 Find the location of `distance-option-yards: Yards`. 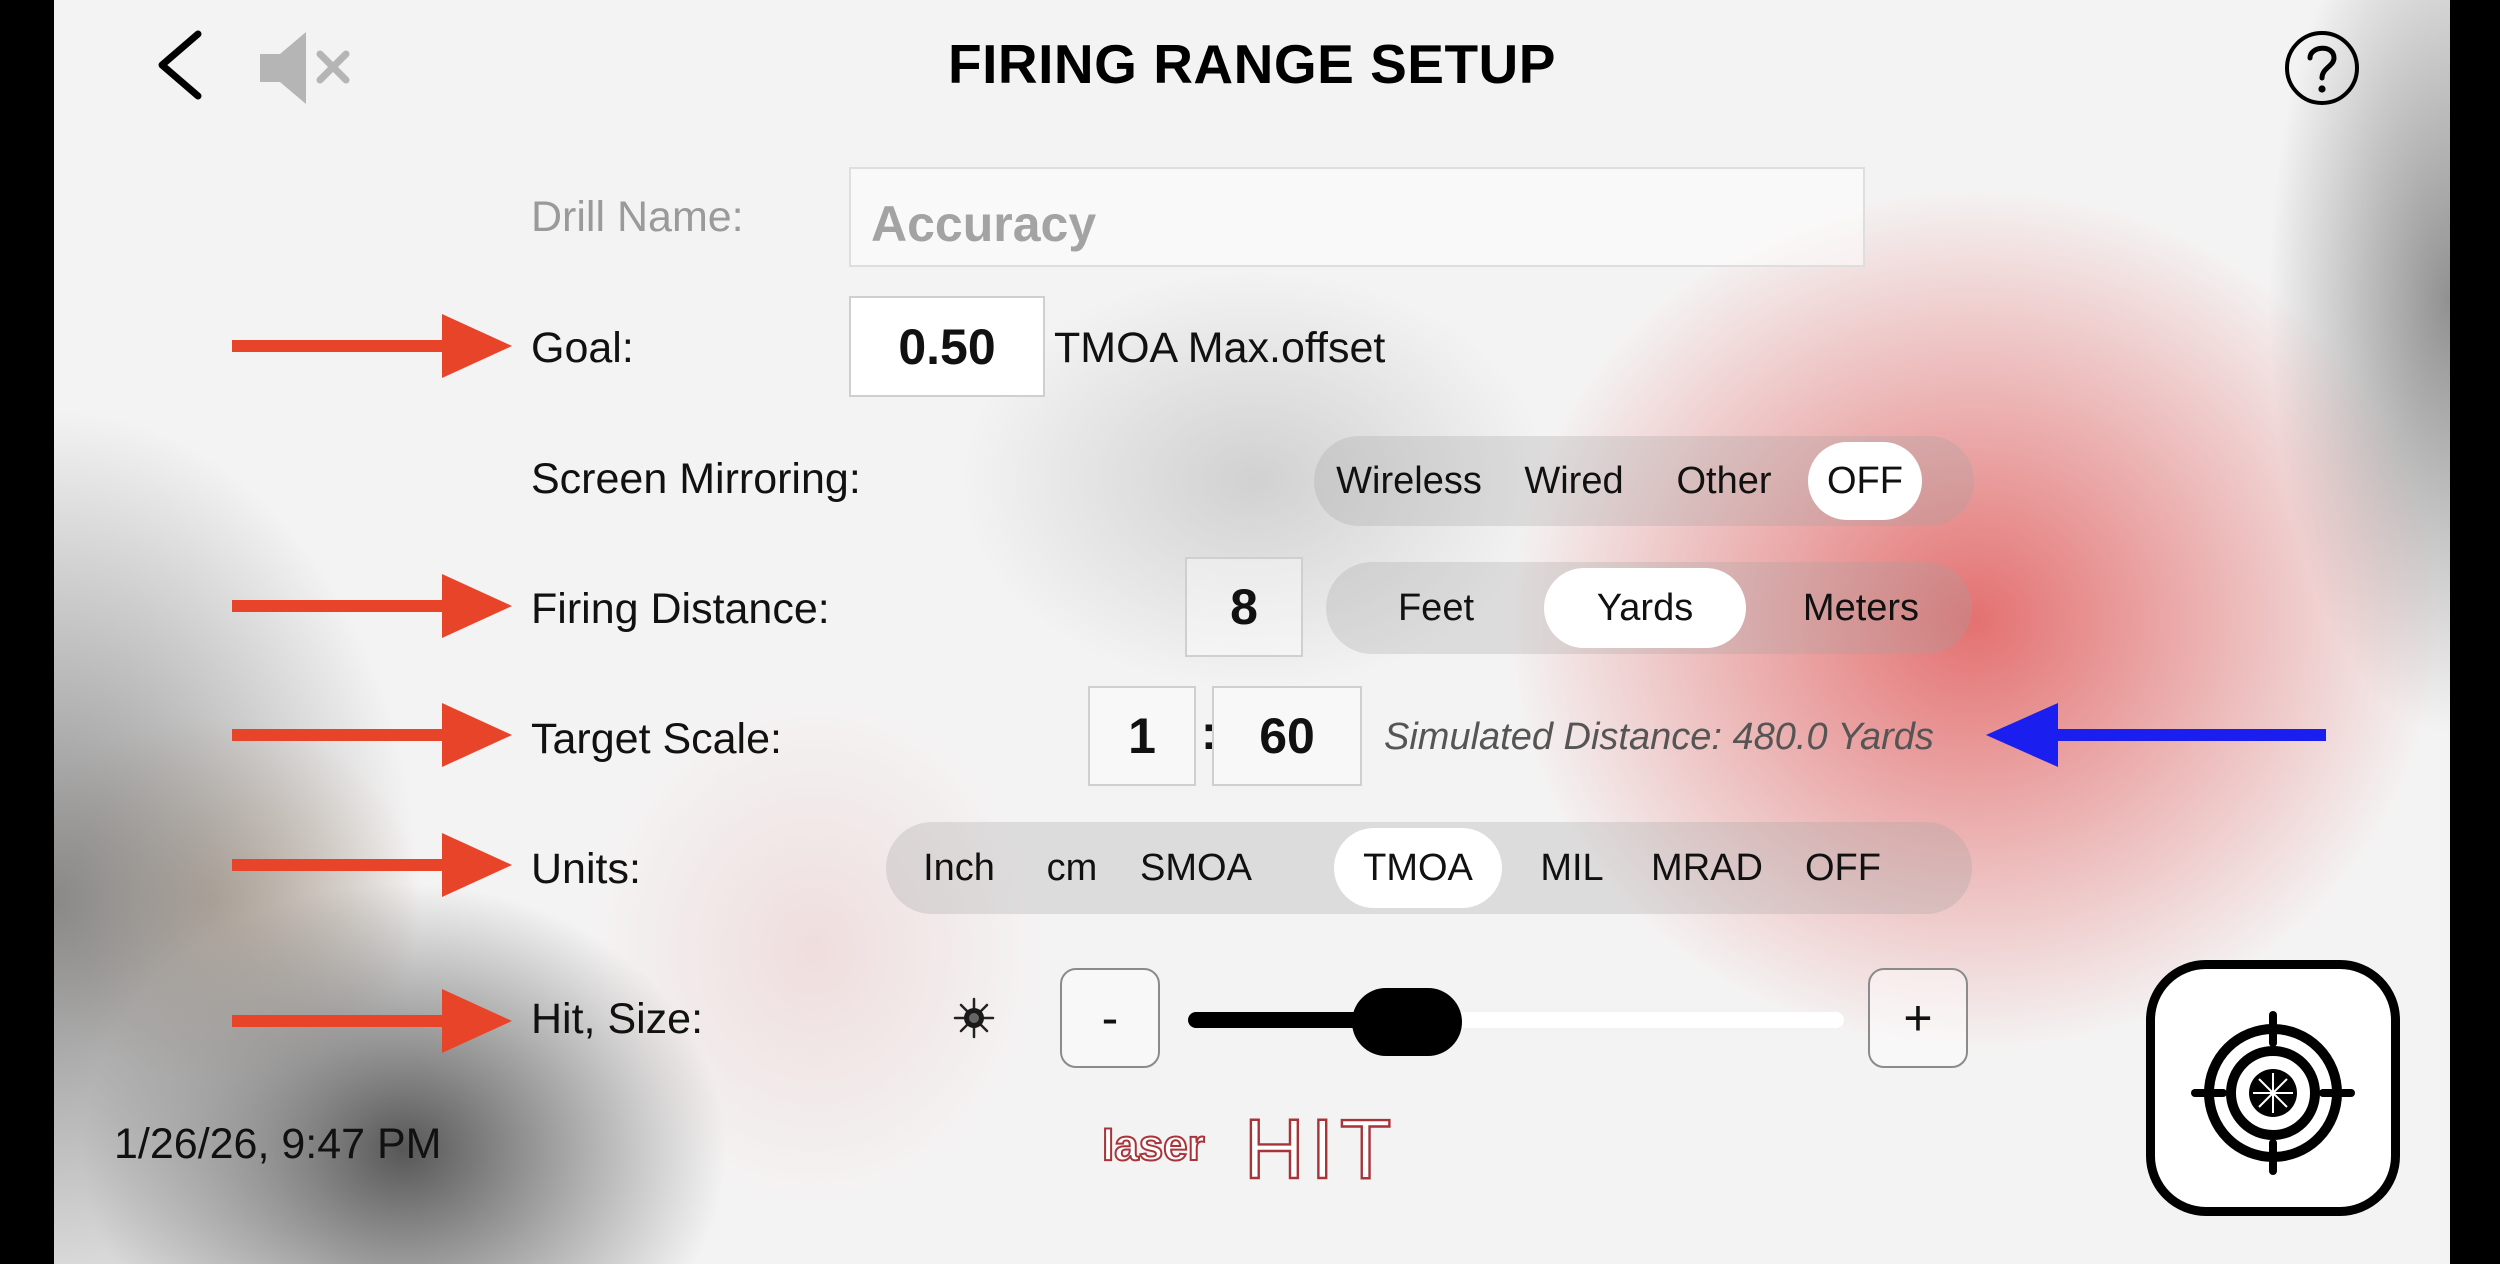

distance-option-yards: Yards is located at coordinates (1645, 608).